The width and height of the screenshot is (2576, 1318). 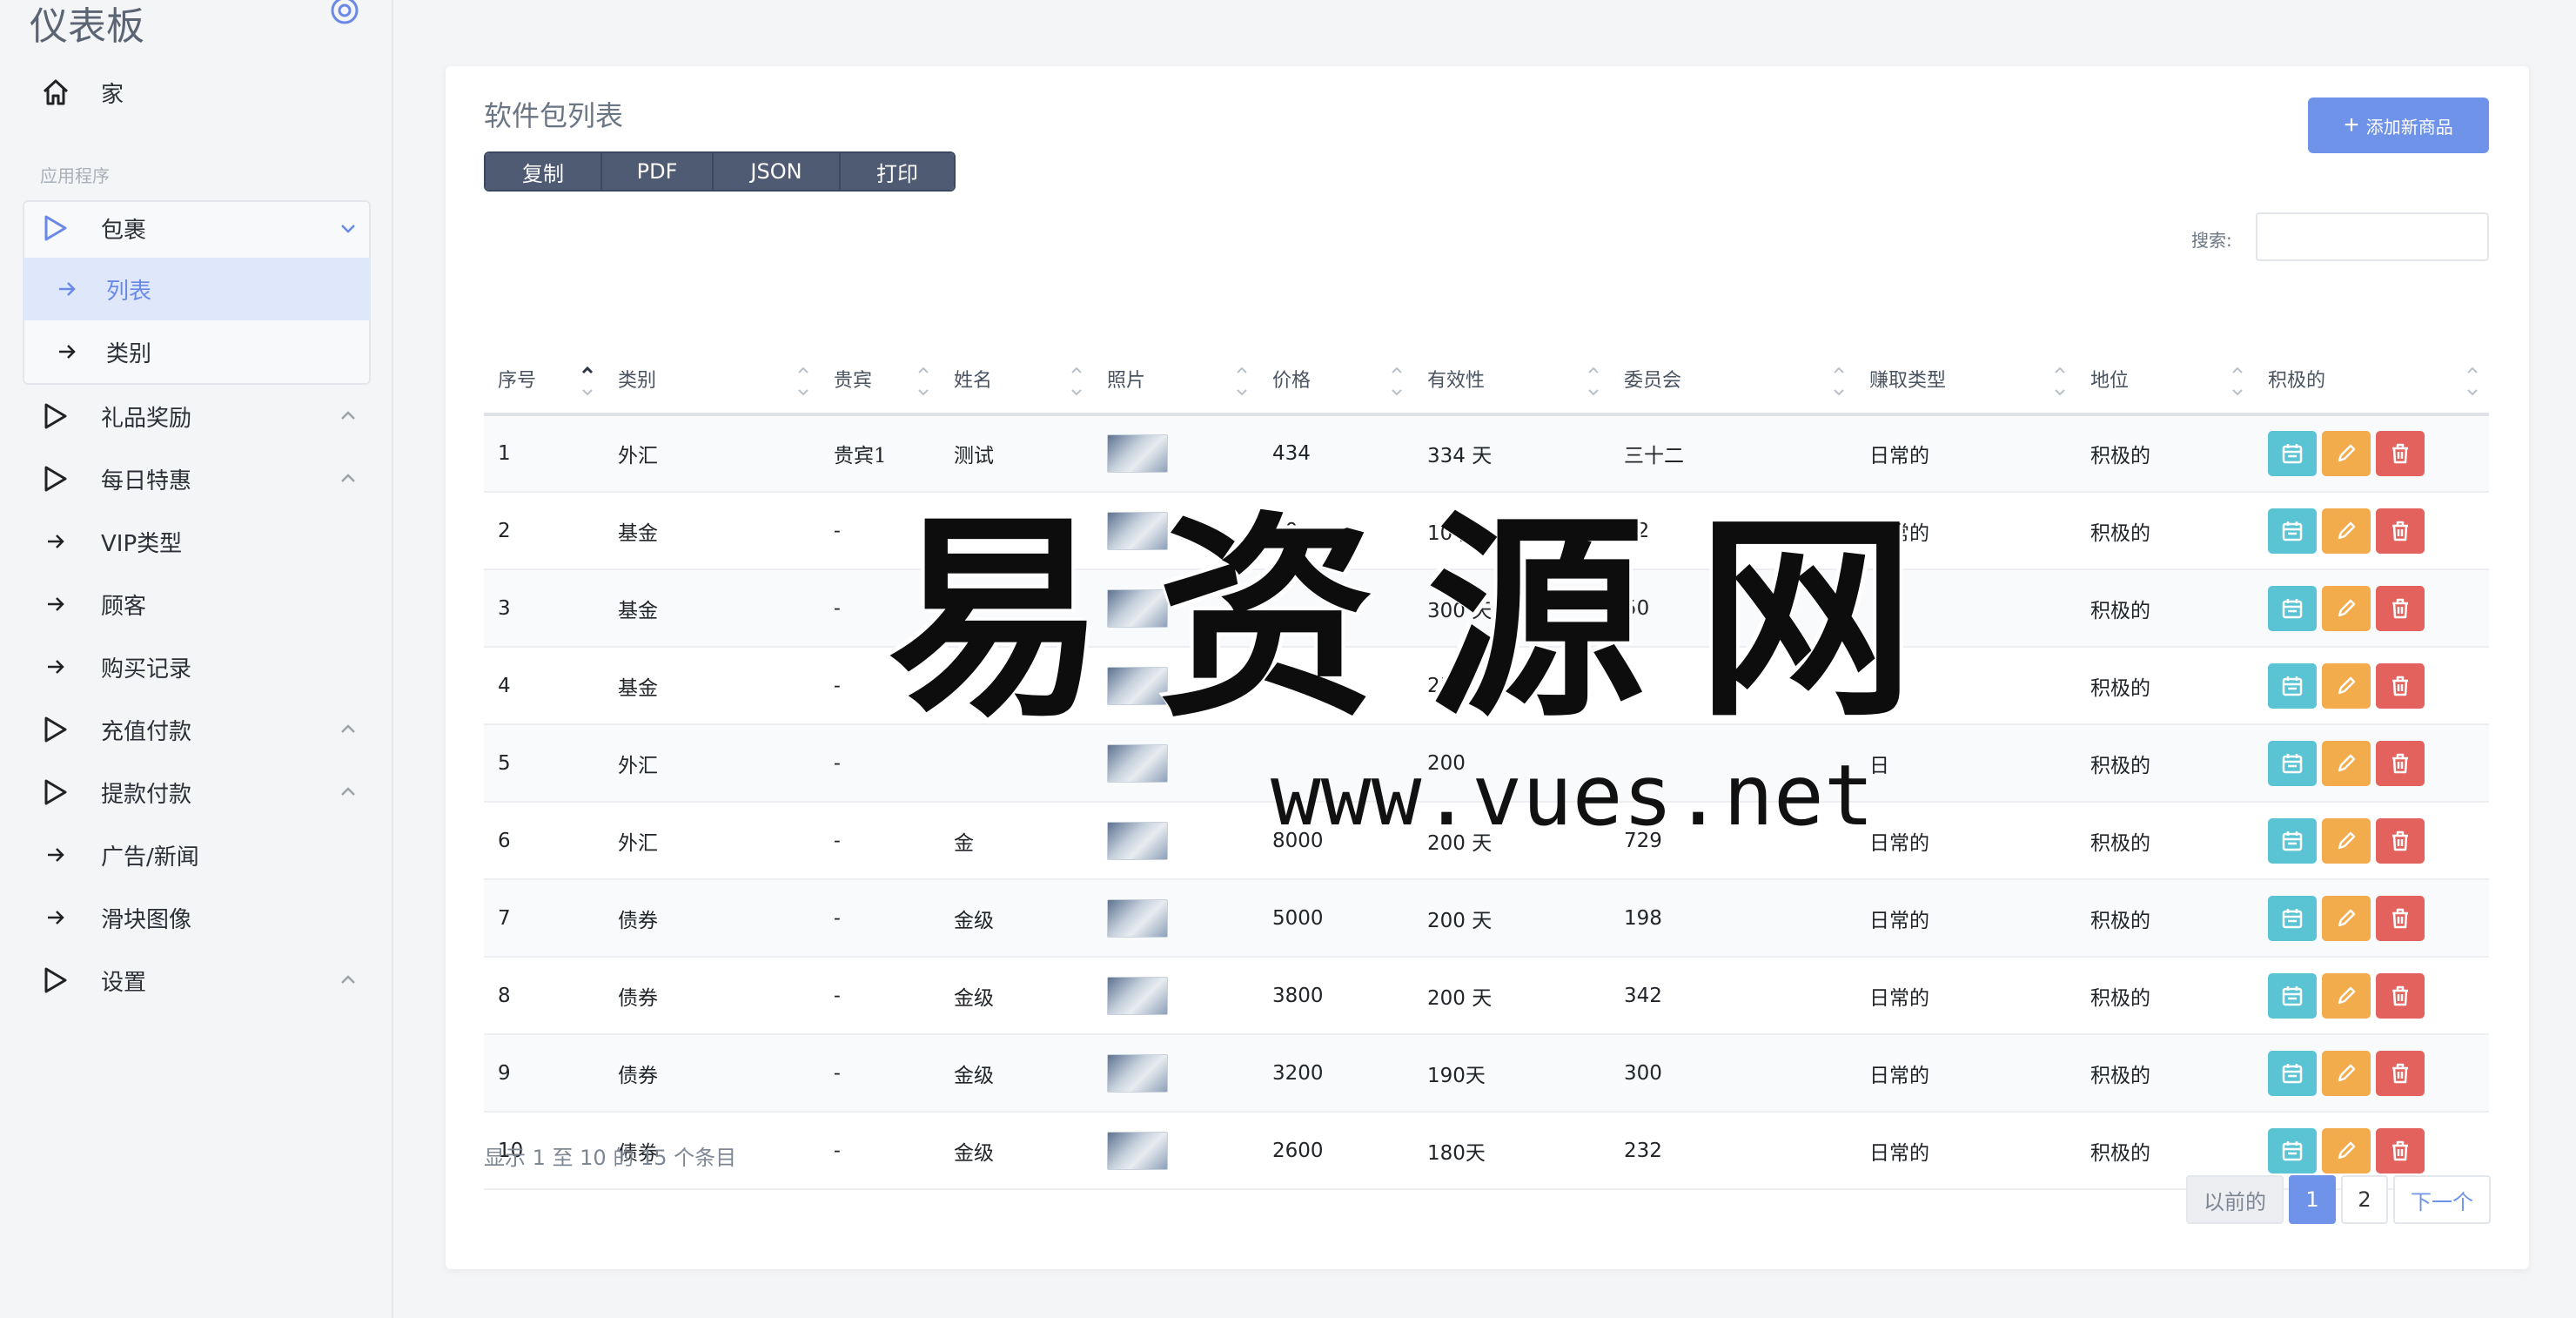 What do you see at coordinates (2371, 381) in the screenshot?
I see `column-header: 积极的` at bounding box center [2371, 381].